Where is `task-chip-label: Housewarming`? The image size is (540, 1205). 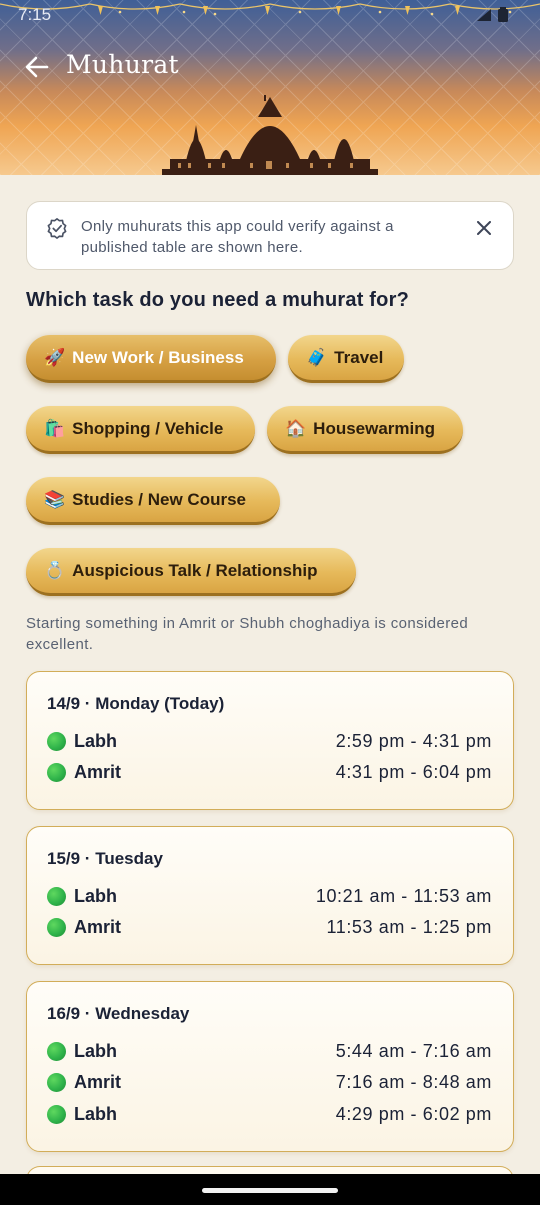 task-chip-label: Housewarming is located at coordinates (374, 428).